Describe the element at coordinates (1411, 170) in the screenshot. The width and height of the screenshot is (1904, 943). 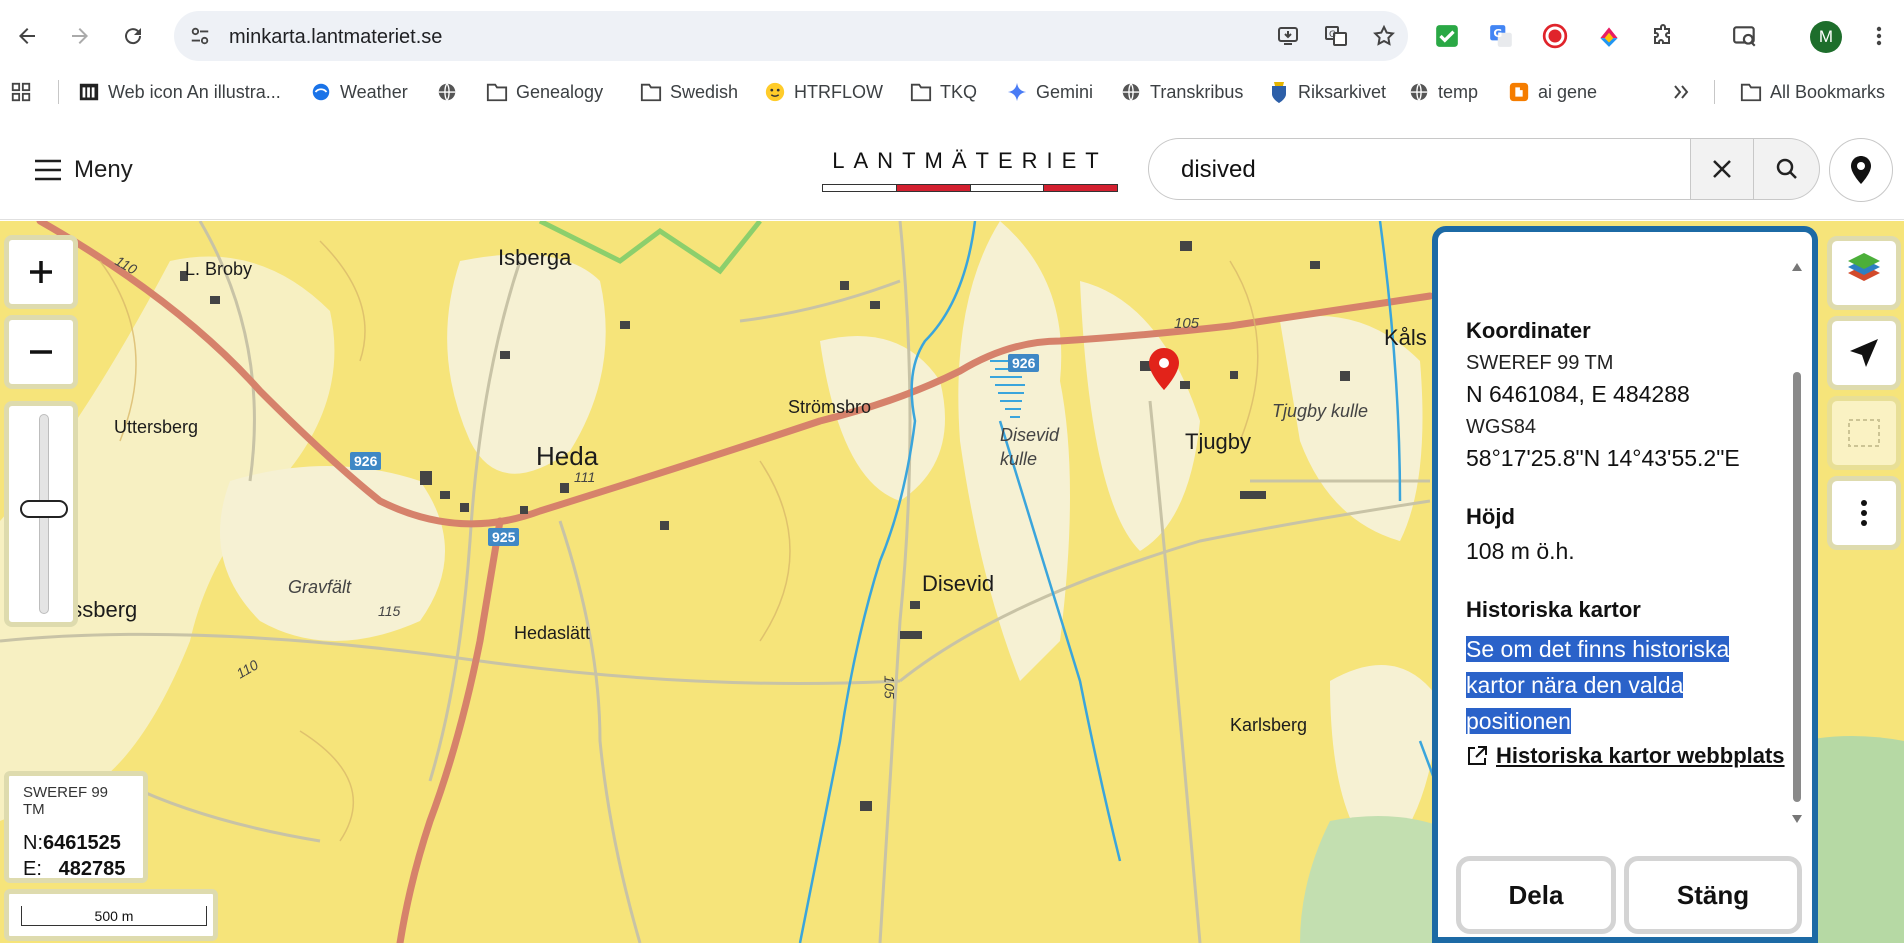
I see `search-input` at that location.